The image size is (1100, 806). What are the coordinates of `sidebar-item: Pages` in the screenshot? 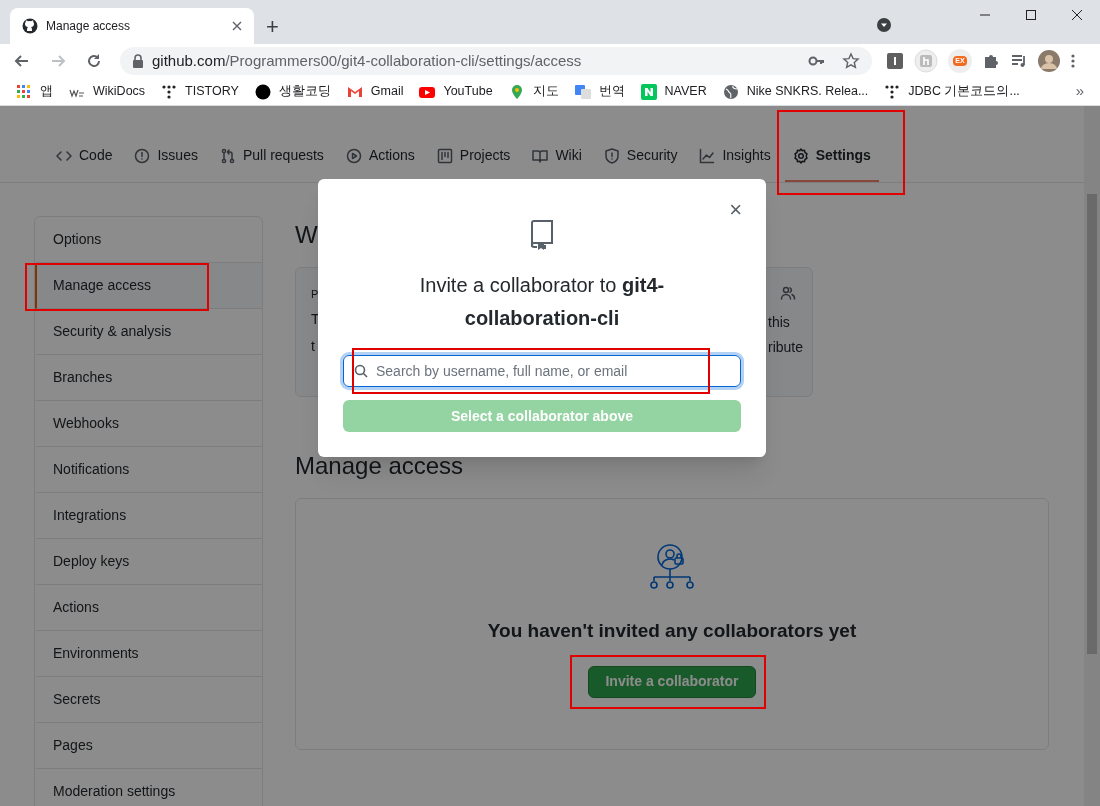 It's located at (148, 746).